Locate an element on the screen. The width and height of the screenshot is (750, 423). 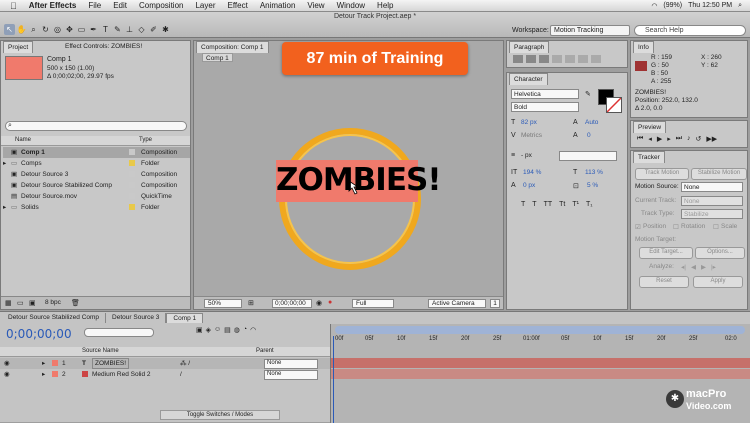
apply-button: Apply is located at coordinates (718, 282).